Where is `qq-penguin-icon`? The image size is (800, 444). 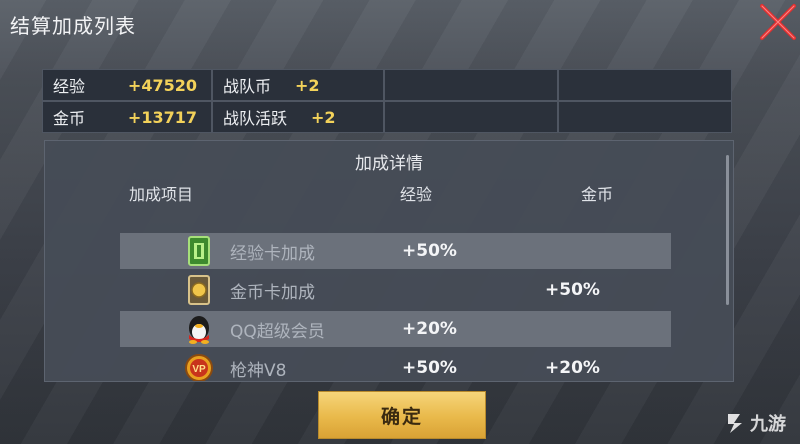 qq-penguin-icon is located at coordinates (199, 330).